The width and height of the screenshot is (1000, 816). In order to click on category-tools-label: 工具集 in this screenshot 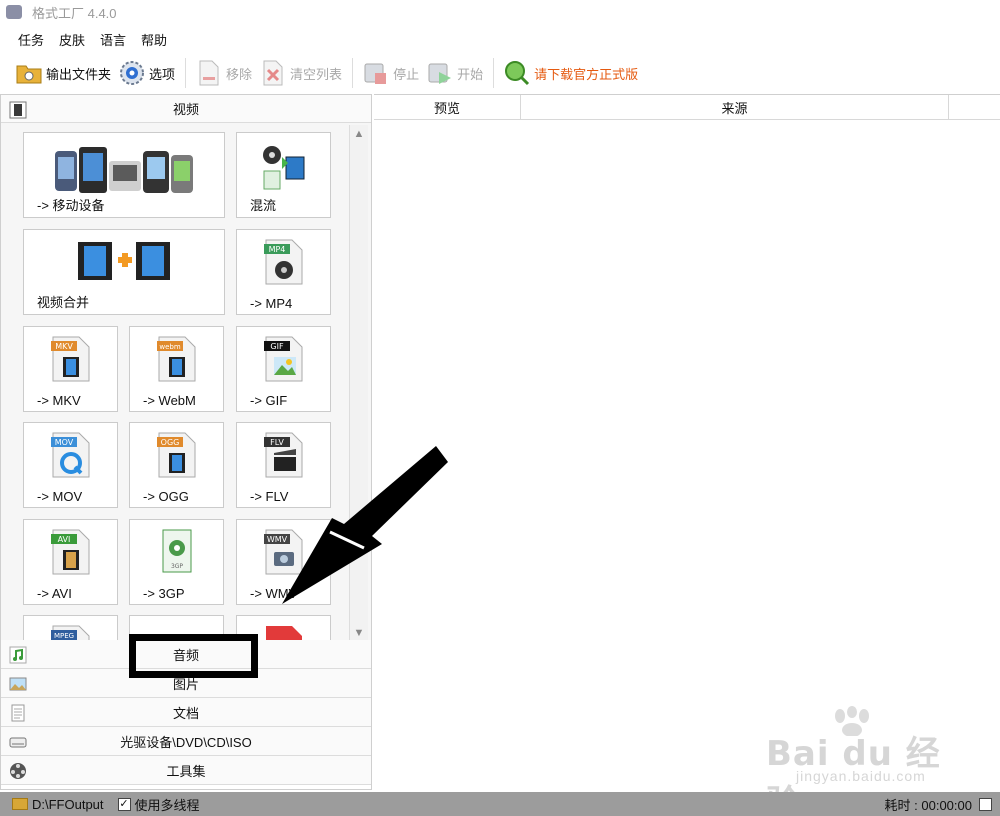, I will do `click(186, 771)`.